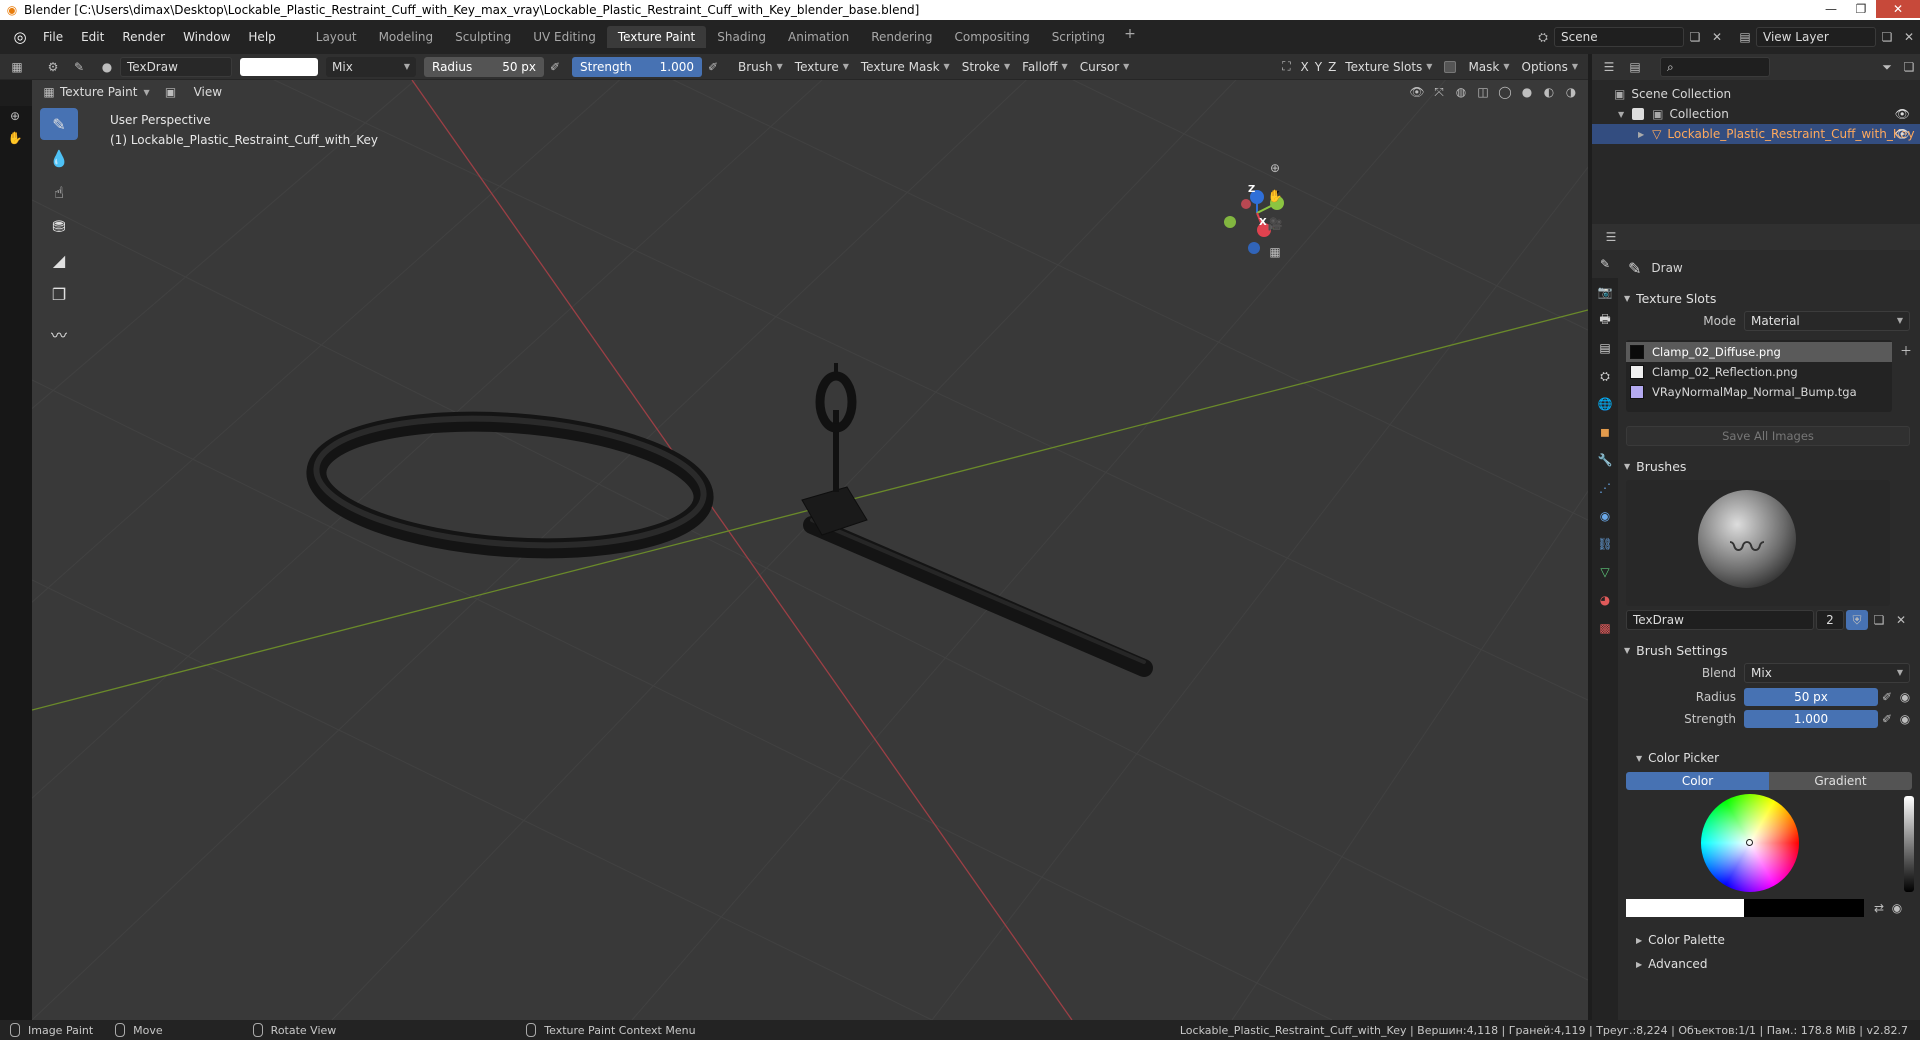  Describe the element at coordinates (1759, 372) in the screenshot. I see `texture-slot-reflection: Clamp_02_Reflection.png` at that location.